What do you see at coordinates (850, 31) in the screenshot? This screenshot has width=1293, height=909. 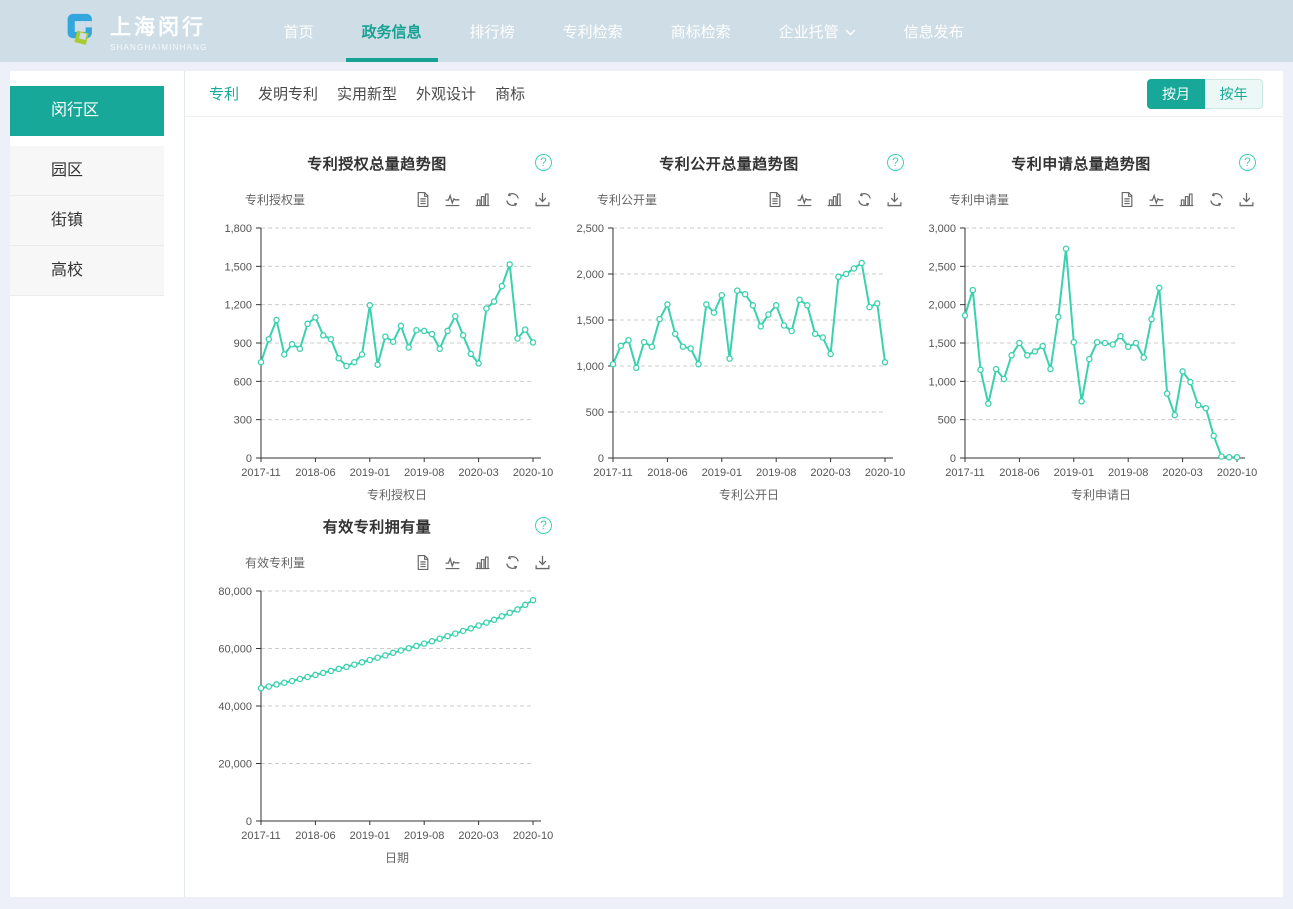 I see `chevron-down-icon` at bounding box center [850, 31].